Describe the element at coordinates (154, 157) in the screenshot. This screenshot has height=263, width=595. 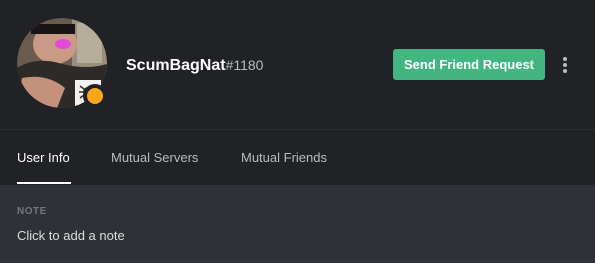
I see `tab-mutual-servers: Mutual Servers` at that location.